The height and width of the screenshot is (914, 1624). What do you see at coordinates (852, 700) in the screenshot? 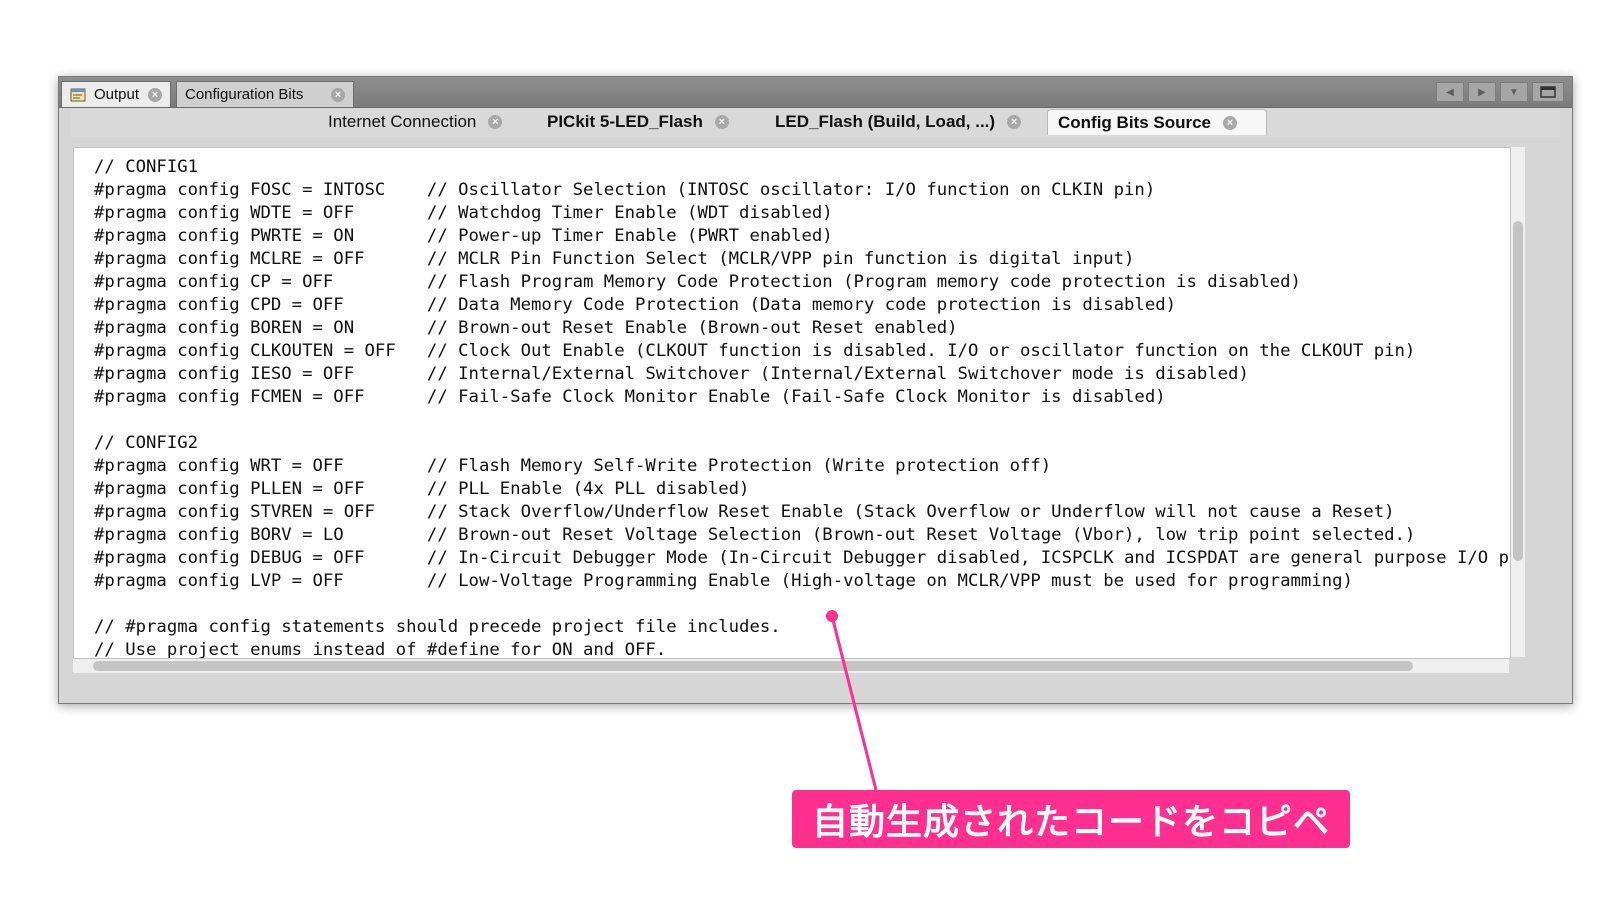
I see `callout-pointer` at bounding box center [852, 700].